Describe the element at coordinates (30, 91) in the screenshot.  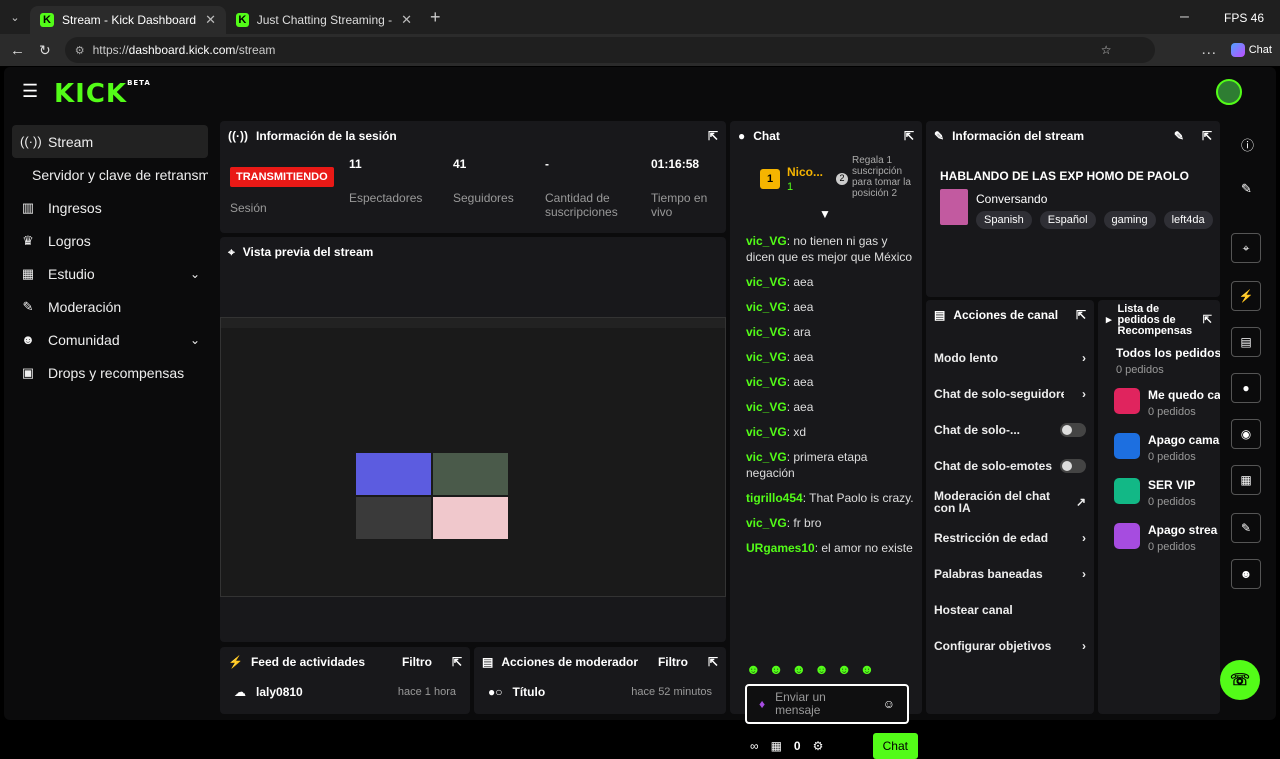
I see `hamburger-menu-icon: ☰` at that location.